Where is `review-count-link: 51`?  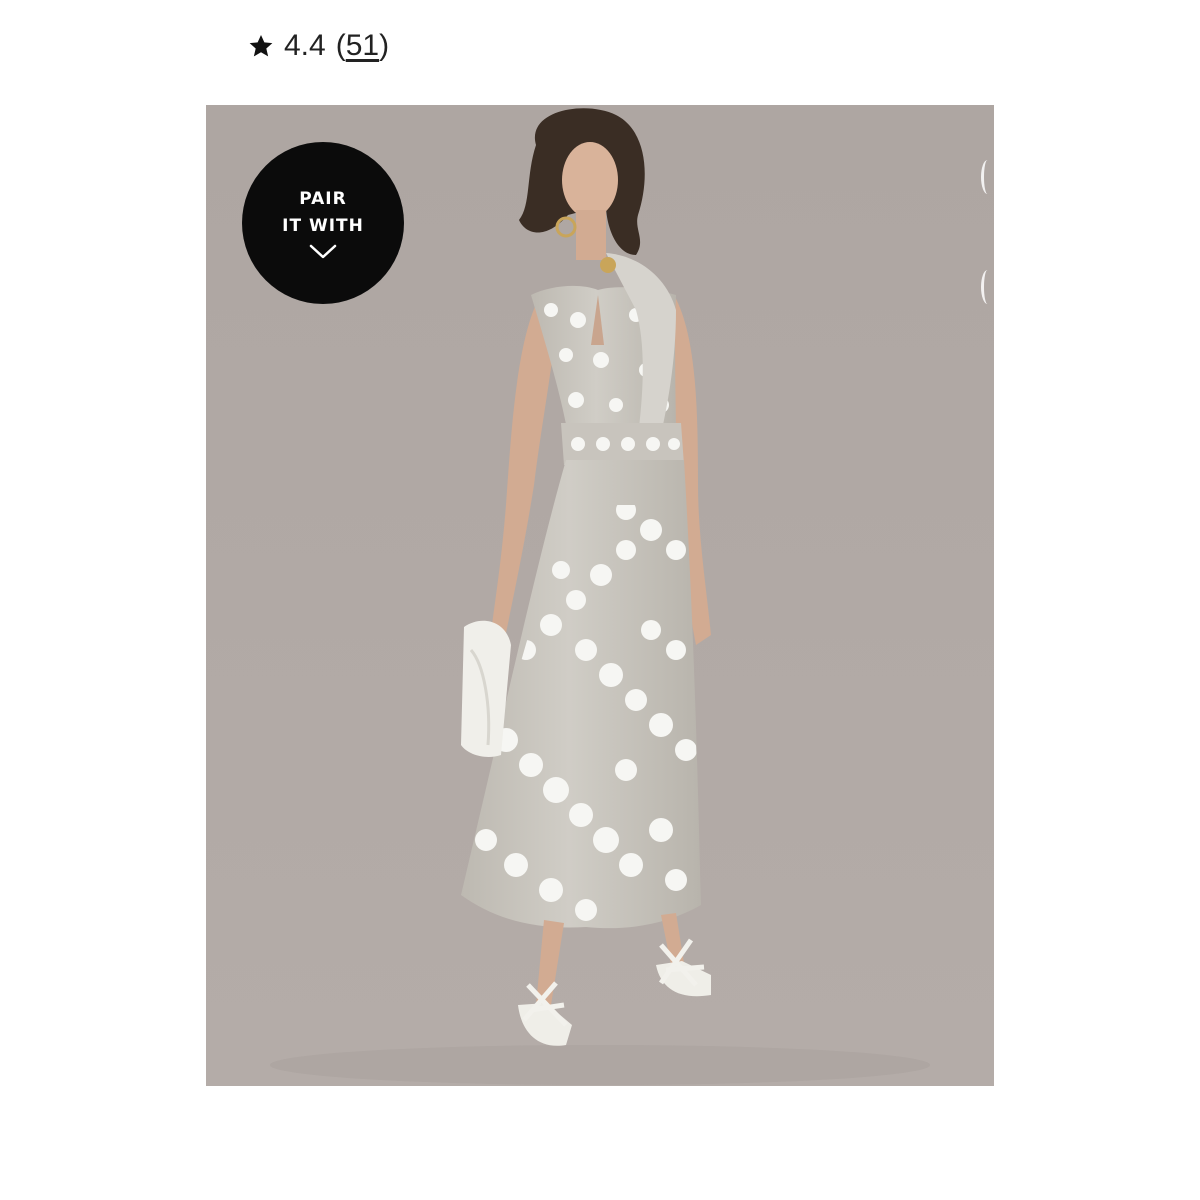 review-count-link: 51 is located at coordinates (362, 45).